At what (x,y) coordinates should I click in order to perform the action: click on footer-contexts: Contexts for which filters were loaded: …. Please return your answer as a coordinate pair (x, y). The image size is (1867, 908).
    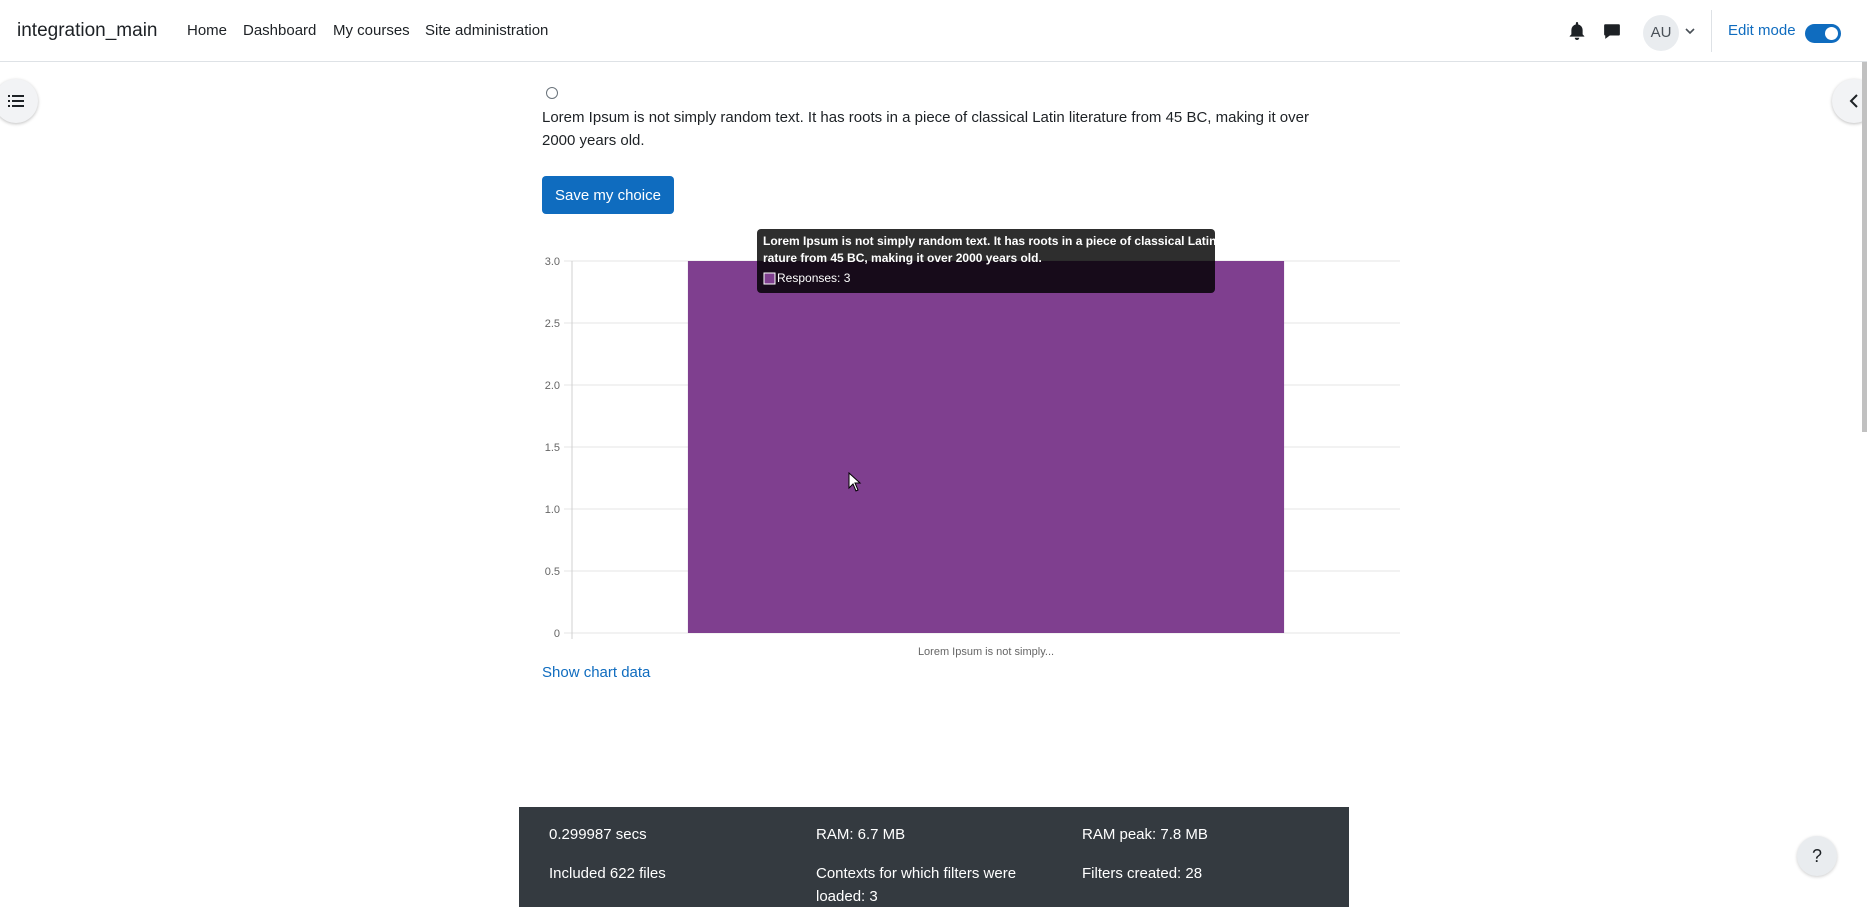
    Looking at the image, I should click on (916, 885).